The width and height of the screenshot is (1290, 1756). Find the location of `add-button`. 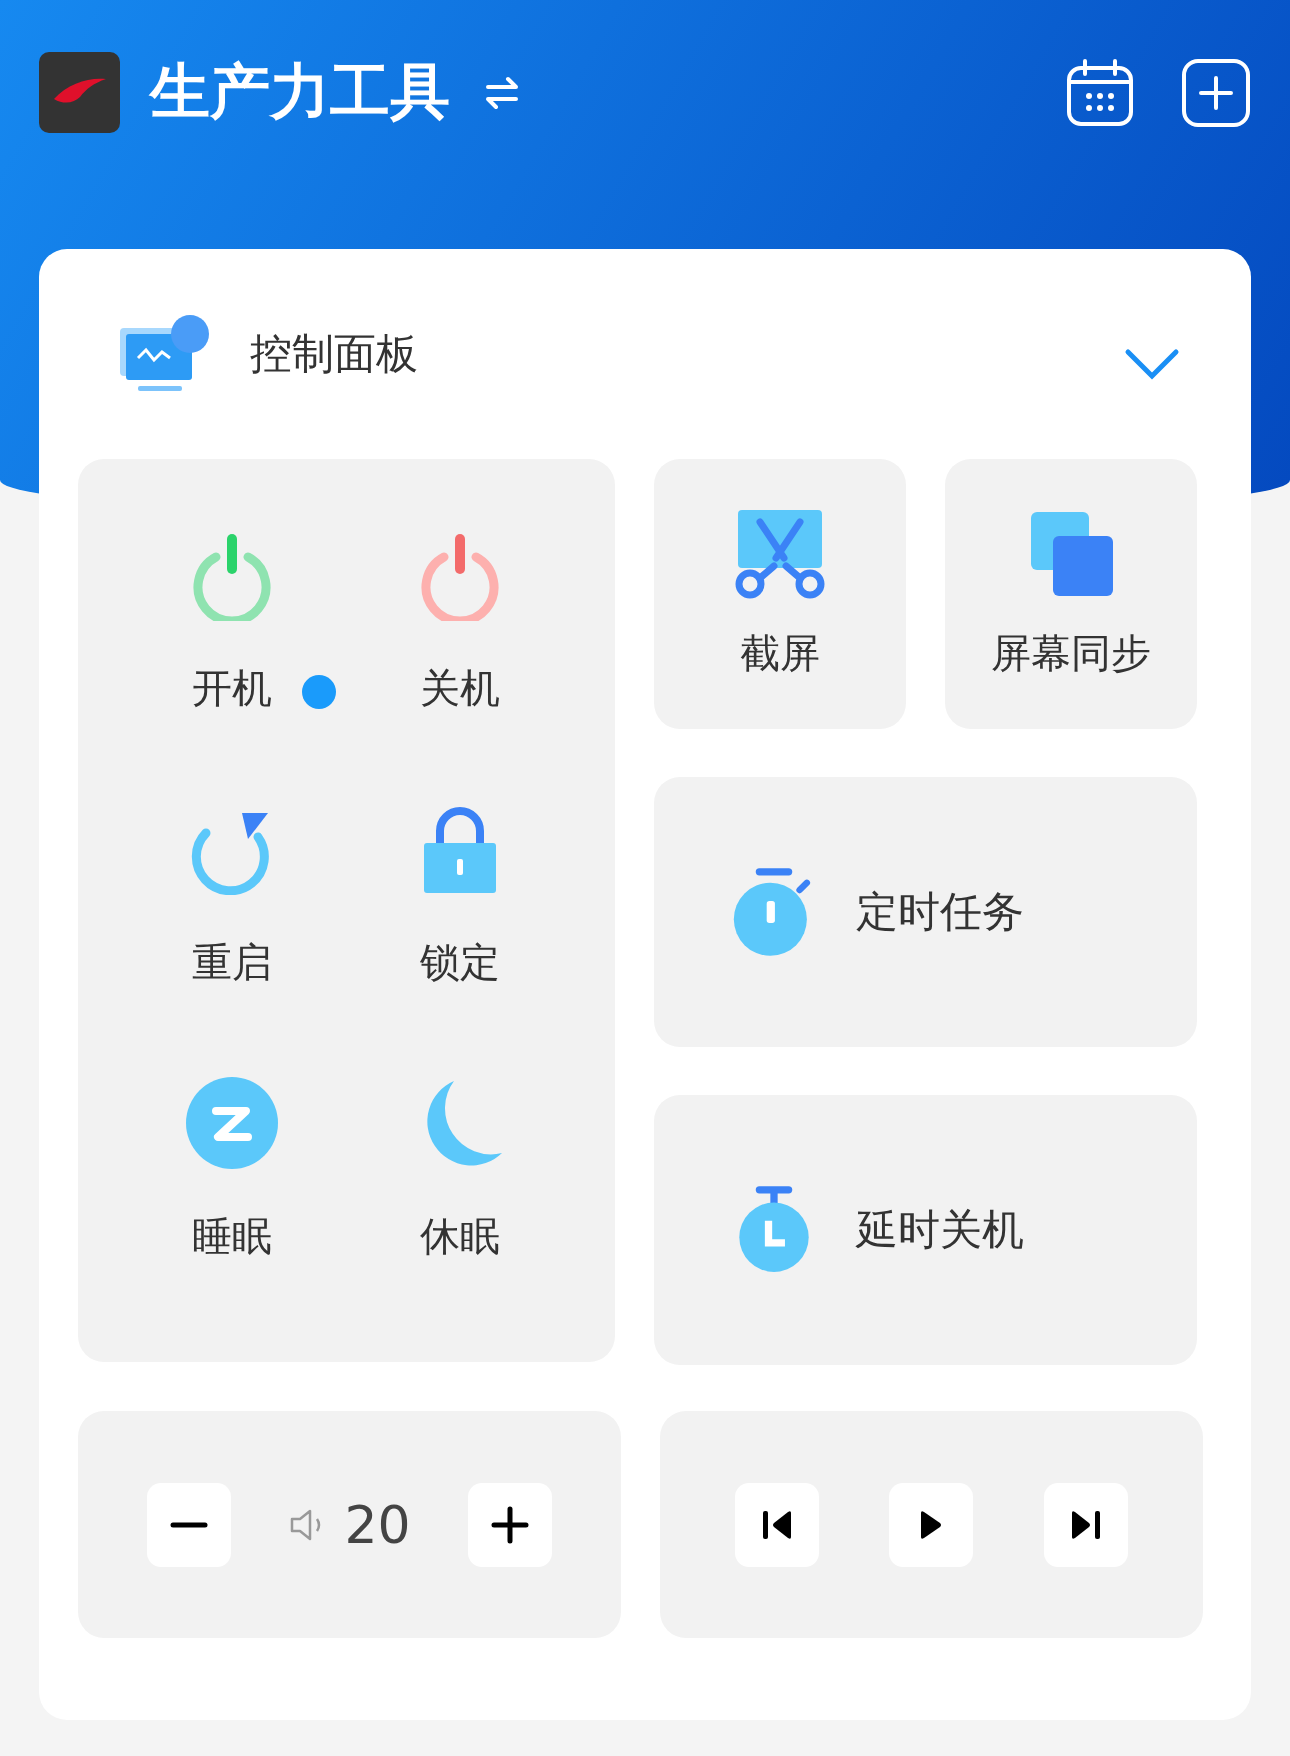

add-button is located at coordinates (1216, 92).